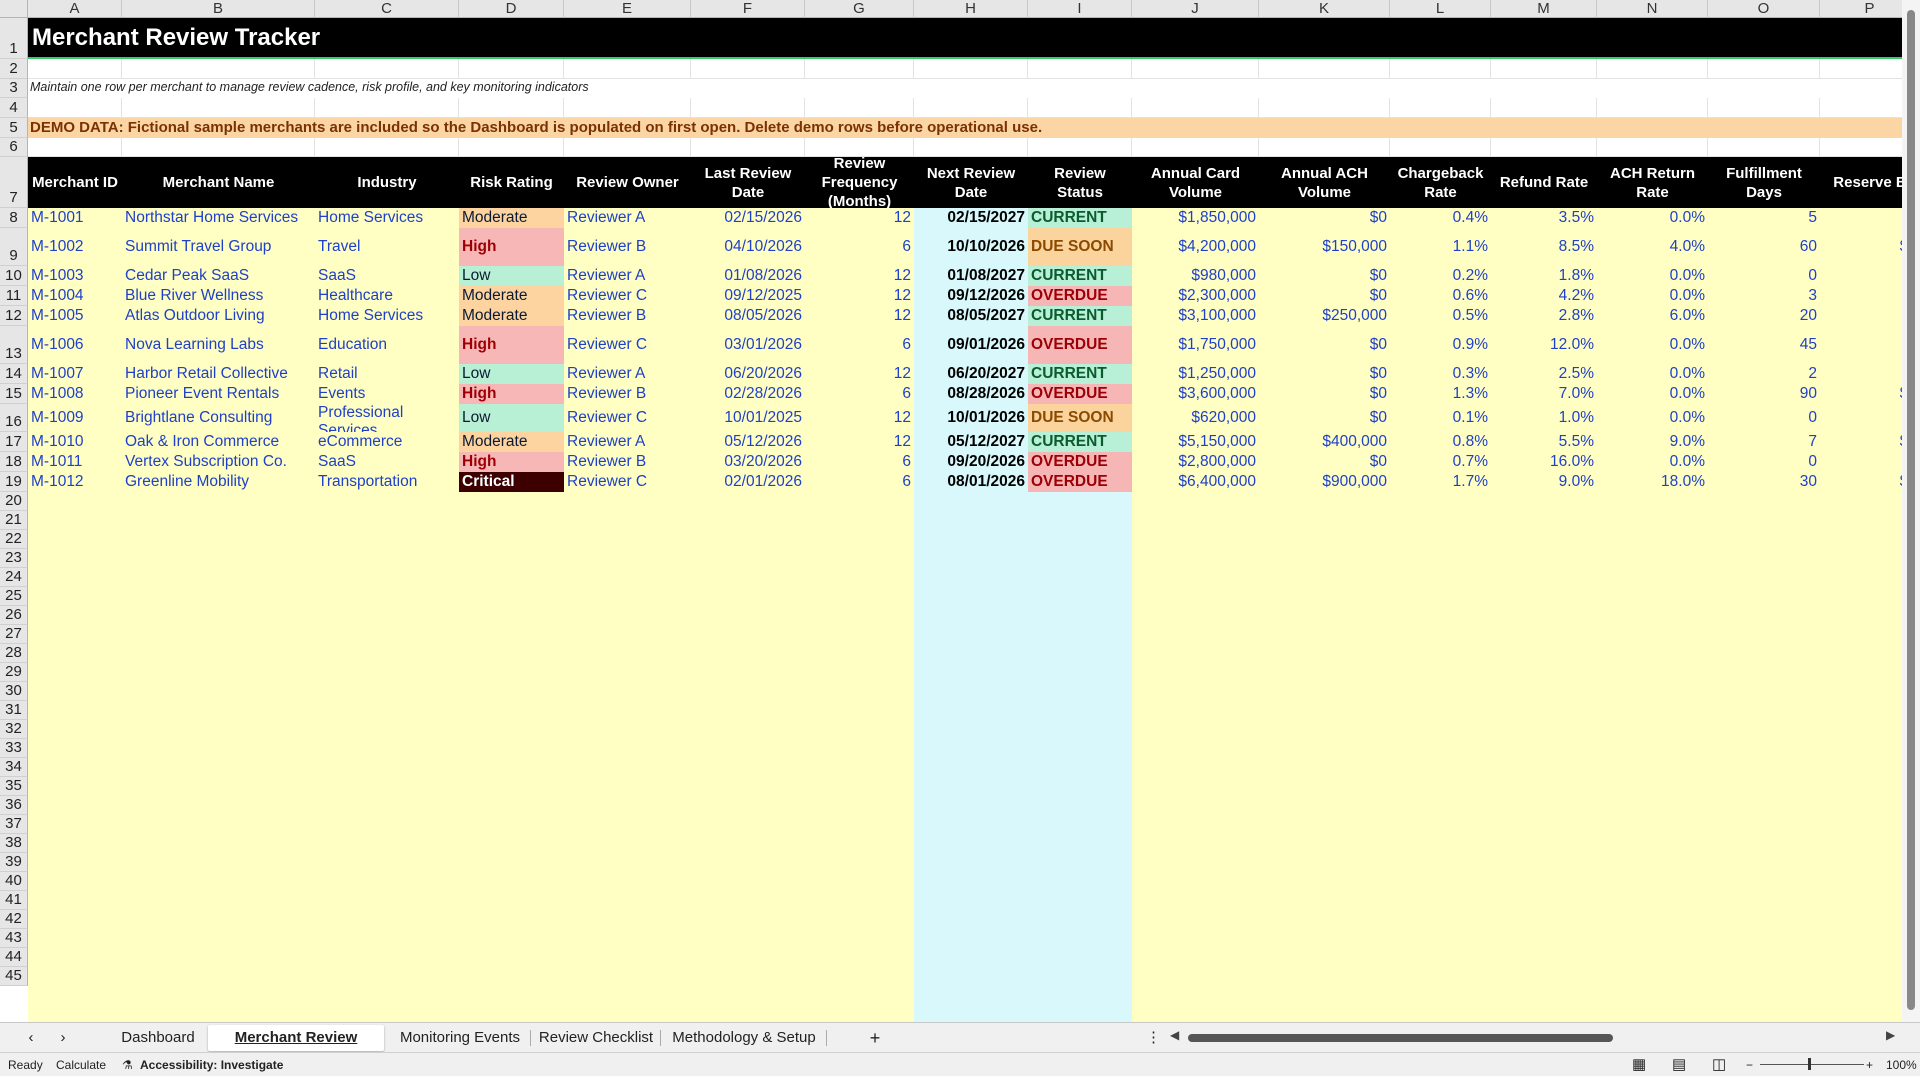 This screenshot has width=1920, height=1077. What do you see at coordinates (14, 9) in the screenshot?
I see `select-all-corner` at bounding box center [14, 9].